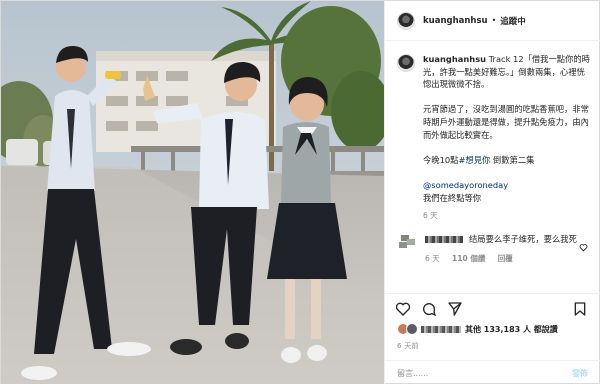 The image size is (600, 384). Describe the element at coordinates (492, 308) in the screenshot. I see `action-bar` at that location.